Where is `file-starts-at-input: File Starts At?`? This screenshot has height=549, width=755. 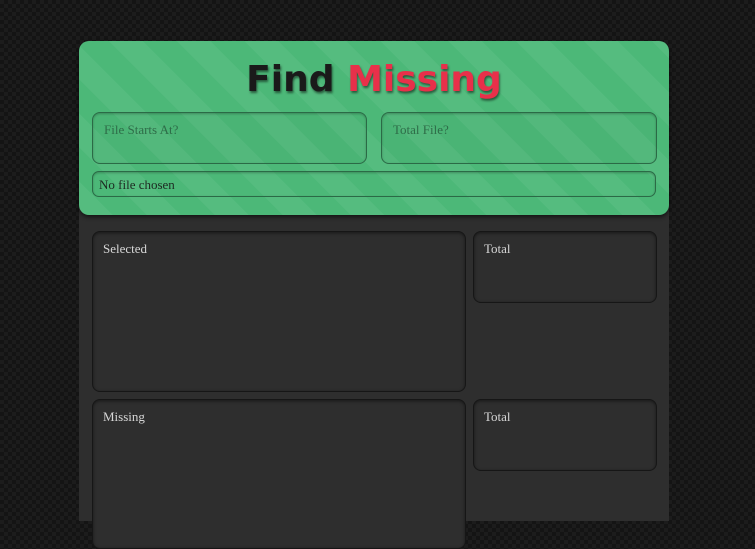
file-starts-at-input: File Starts At? is located at coordinates (229, 138).